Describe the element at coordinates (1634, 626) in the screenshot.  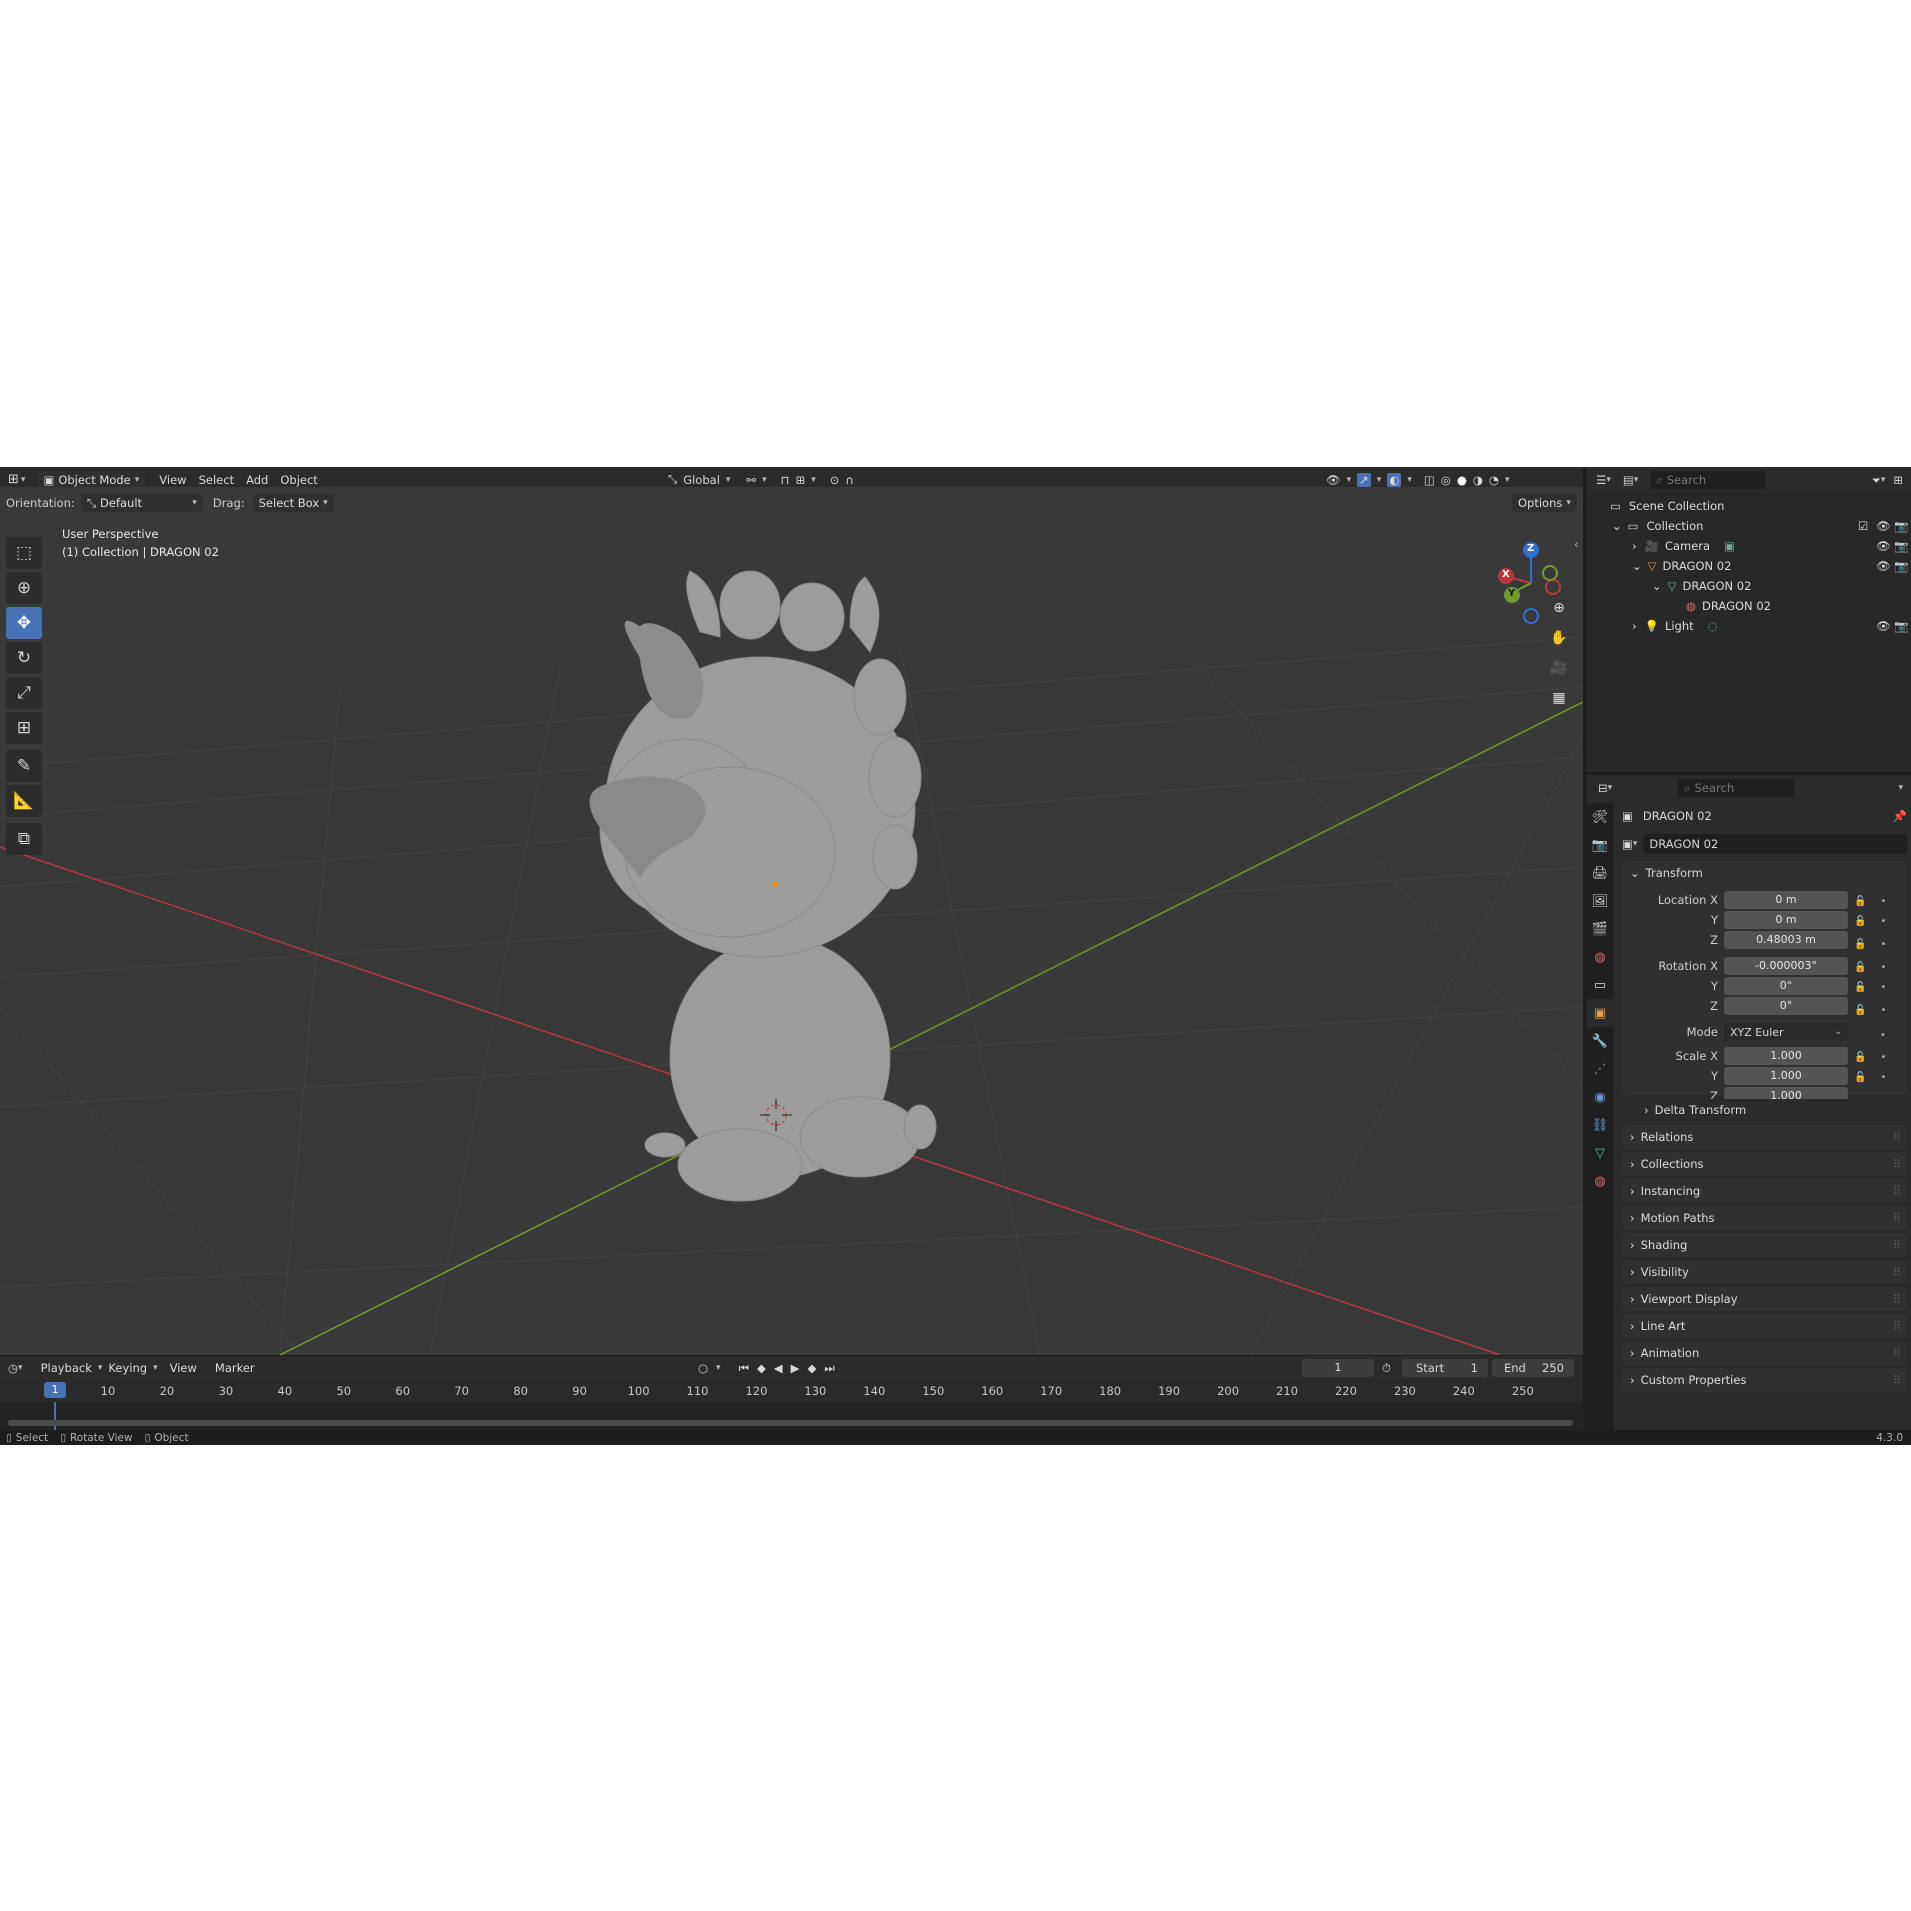
I see `chevron-right-icon: ›` at that location.